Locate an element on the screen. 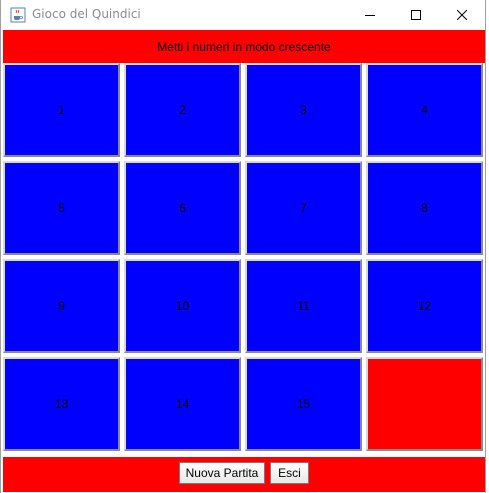 The height and width of the screenshot is (493, 489). tile-2: 2 is located at coordinates (182, 110).